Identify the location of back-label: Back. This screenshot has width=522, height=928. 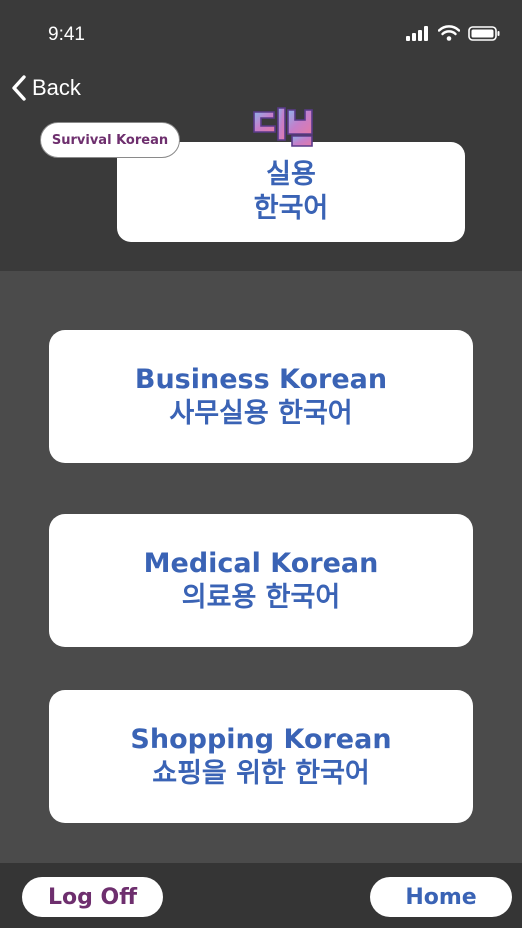
(56, 87).